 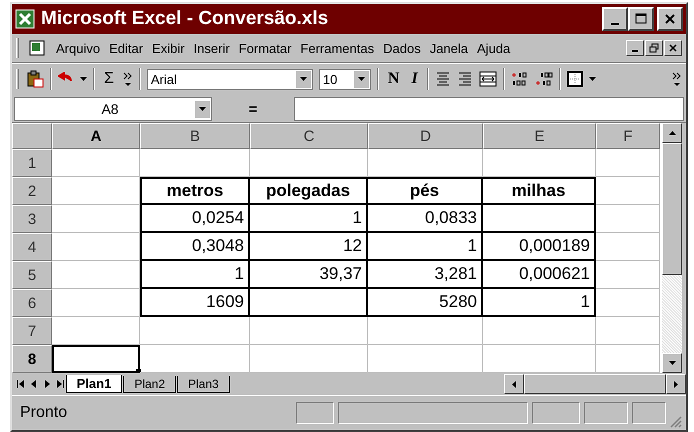 What do you see at coordinates (126, 48) in the screenshot?
I see `menu-item: Editar` at bounding box center [126, 48].